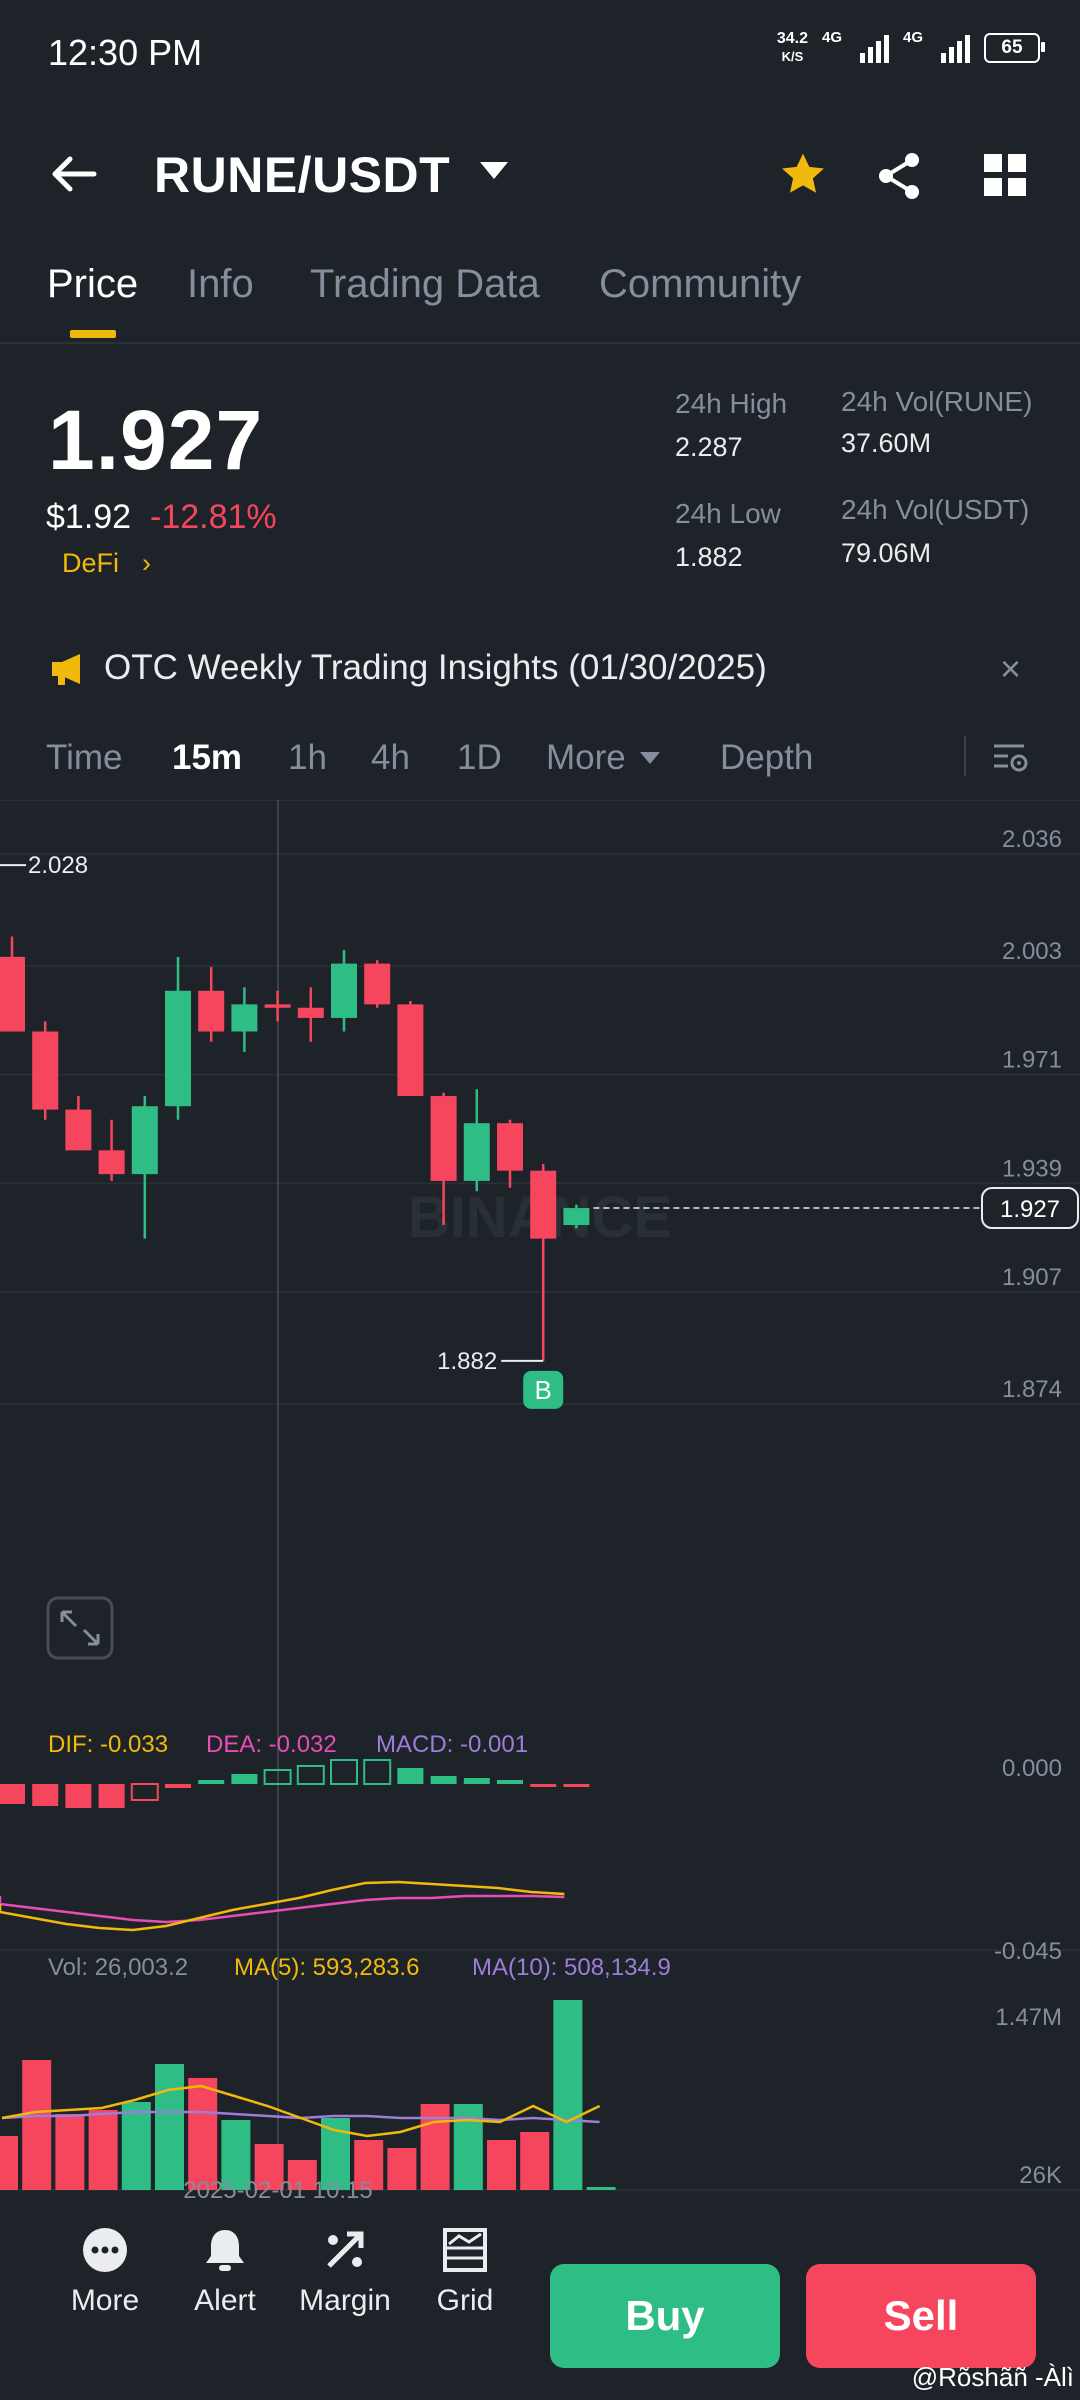 This screenshot has height=2400, width=1080. I want to click on interval-more: More, so click(586, 758).